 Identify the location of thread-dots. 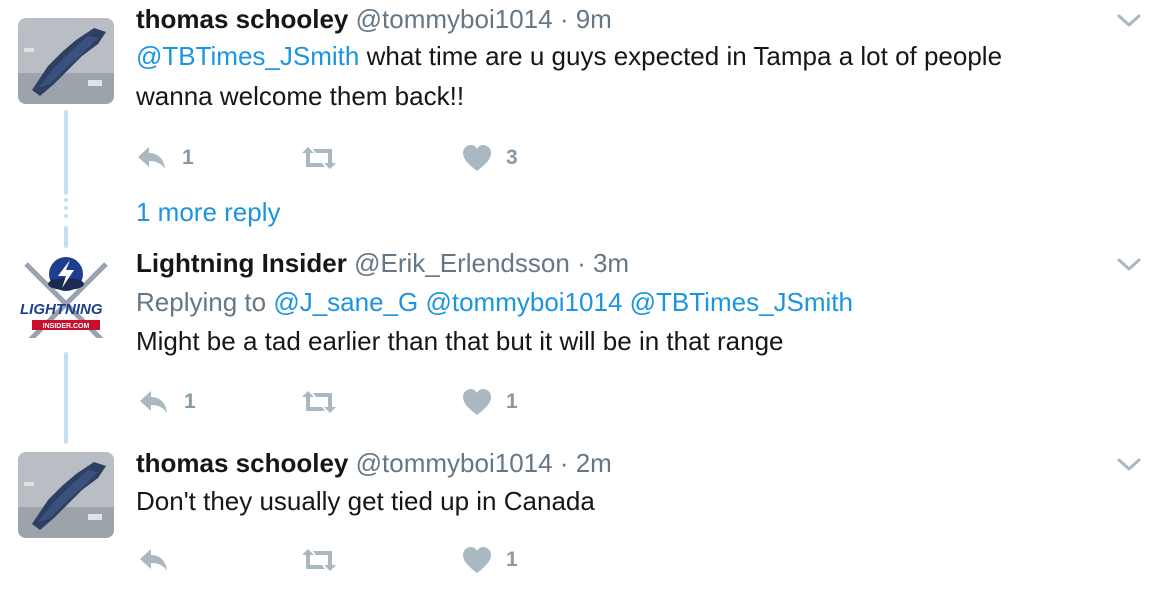
(66, 210).